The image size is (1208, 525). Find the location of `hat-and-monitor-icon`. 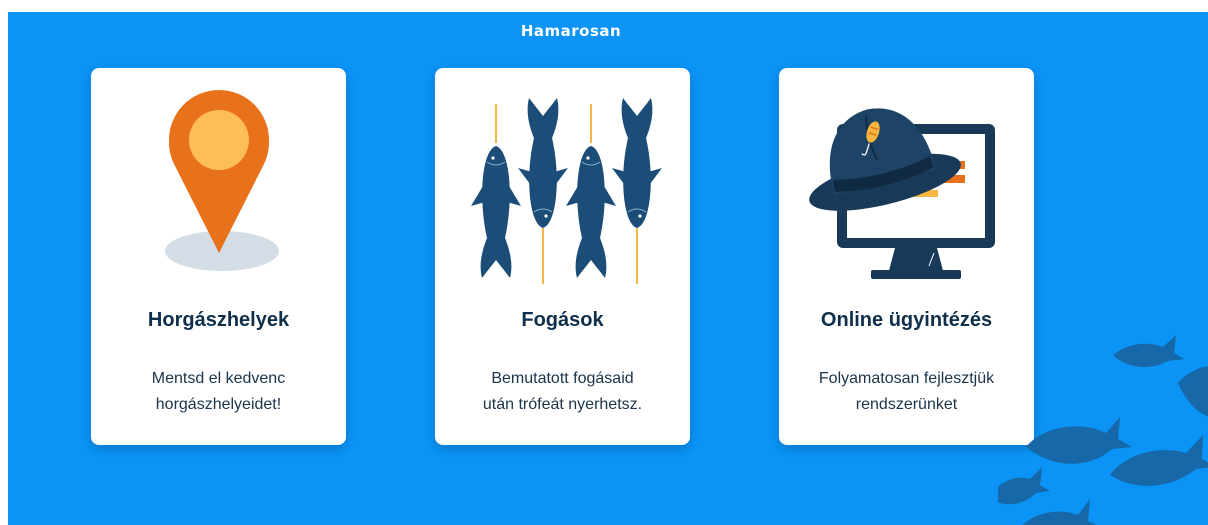

hat-and-monitor-icon is located at coordinates (902, 193).